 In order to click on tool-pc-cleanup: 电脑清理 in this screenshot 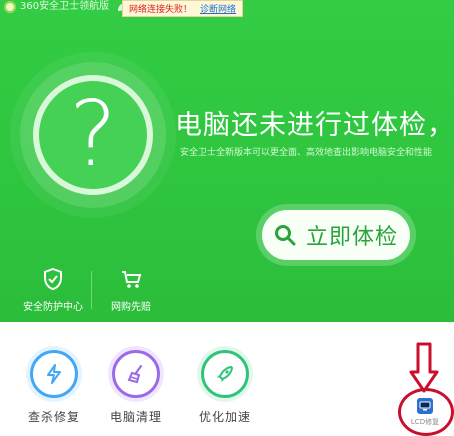, I will do `click(136, 387)`.